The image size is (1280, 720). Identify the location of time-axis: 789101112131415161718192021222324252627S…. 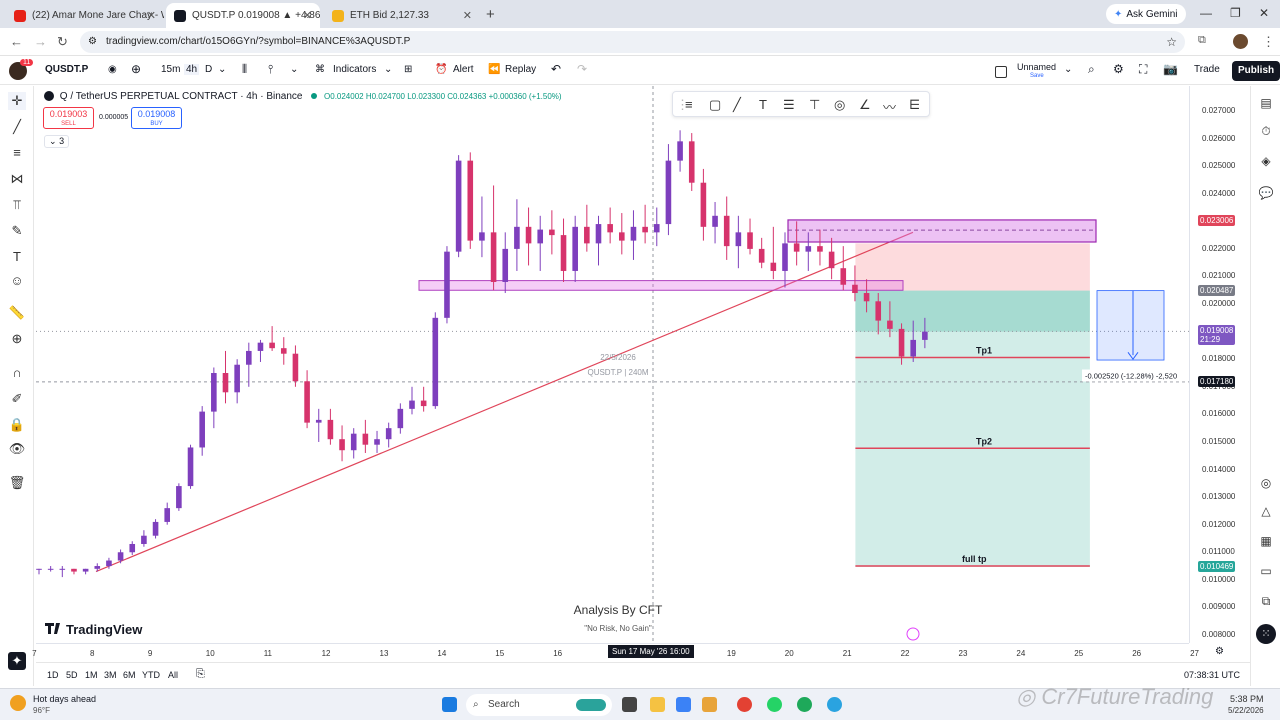
(615, 652).